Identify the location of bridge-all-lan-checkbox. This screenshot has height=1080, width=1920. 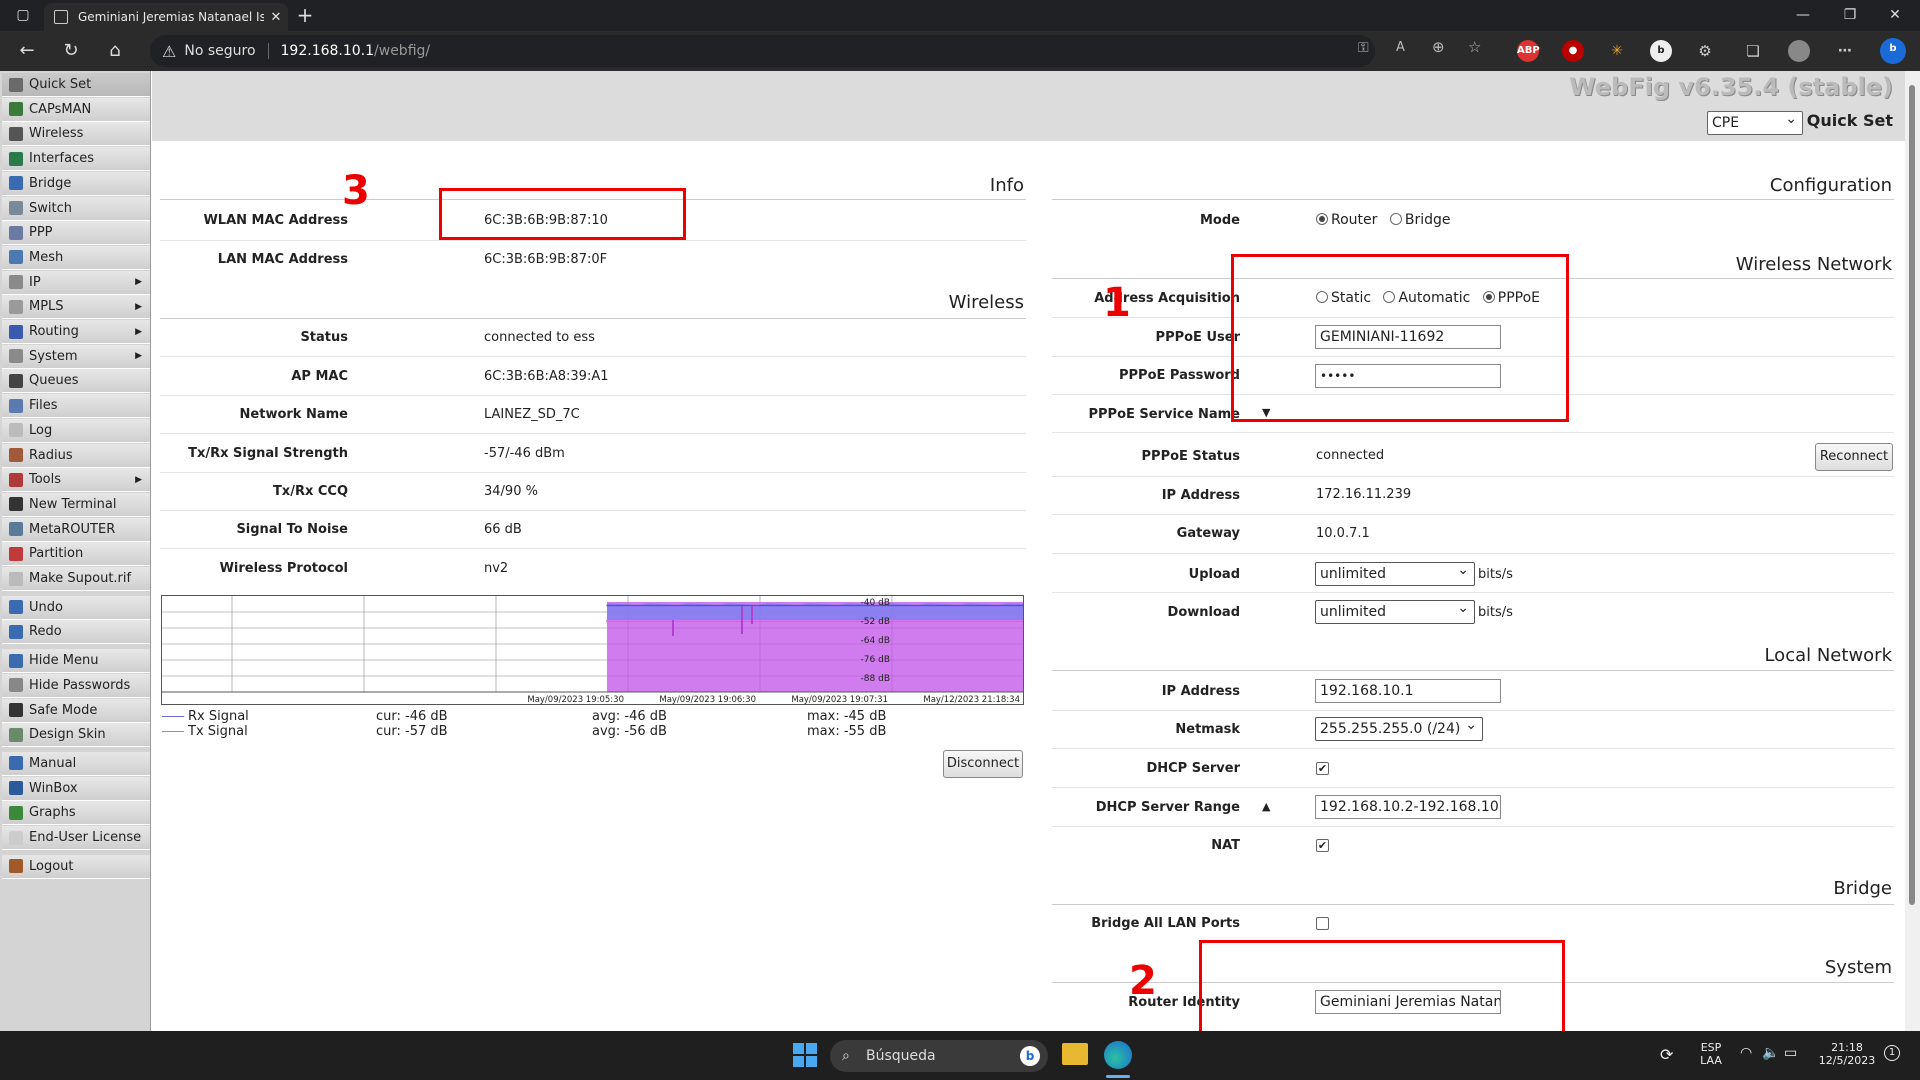
(1322, 923).